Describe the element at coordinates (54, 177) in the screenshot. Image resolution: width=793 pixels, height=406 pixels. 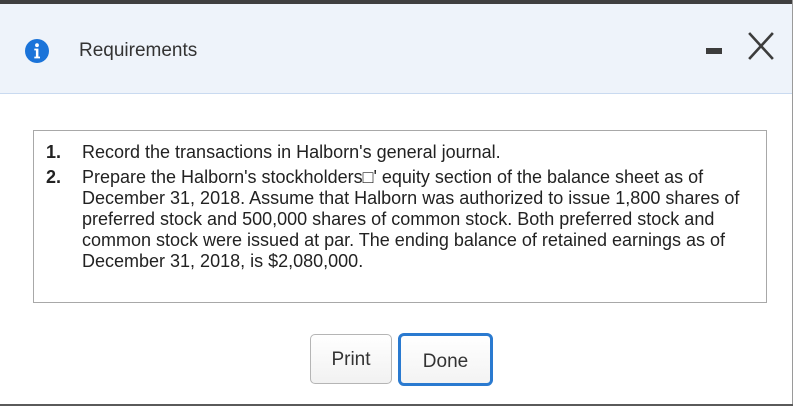
I see `requirement-number: 2.` at that location.